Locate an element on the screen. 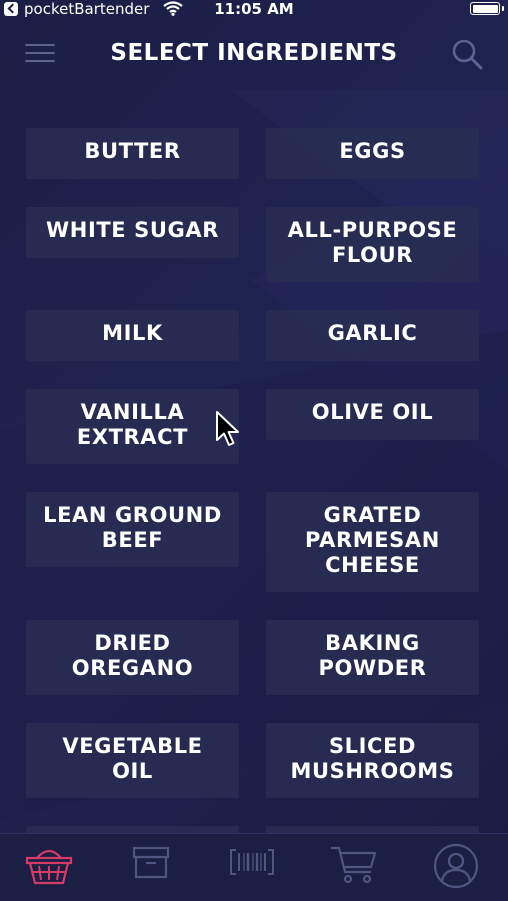  page-title: SELECT INGREDIENTS is located at coordinates (254, 53).